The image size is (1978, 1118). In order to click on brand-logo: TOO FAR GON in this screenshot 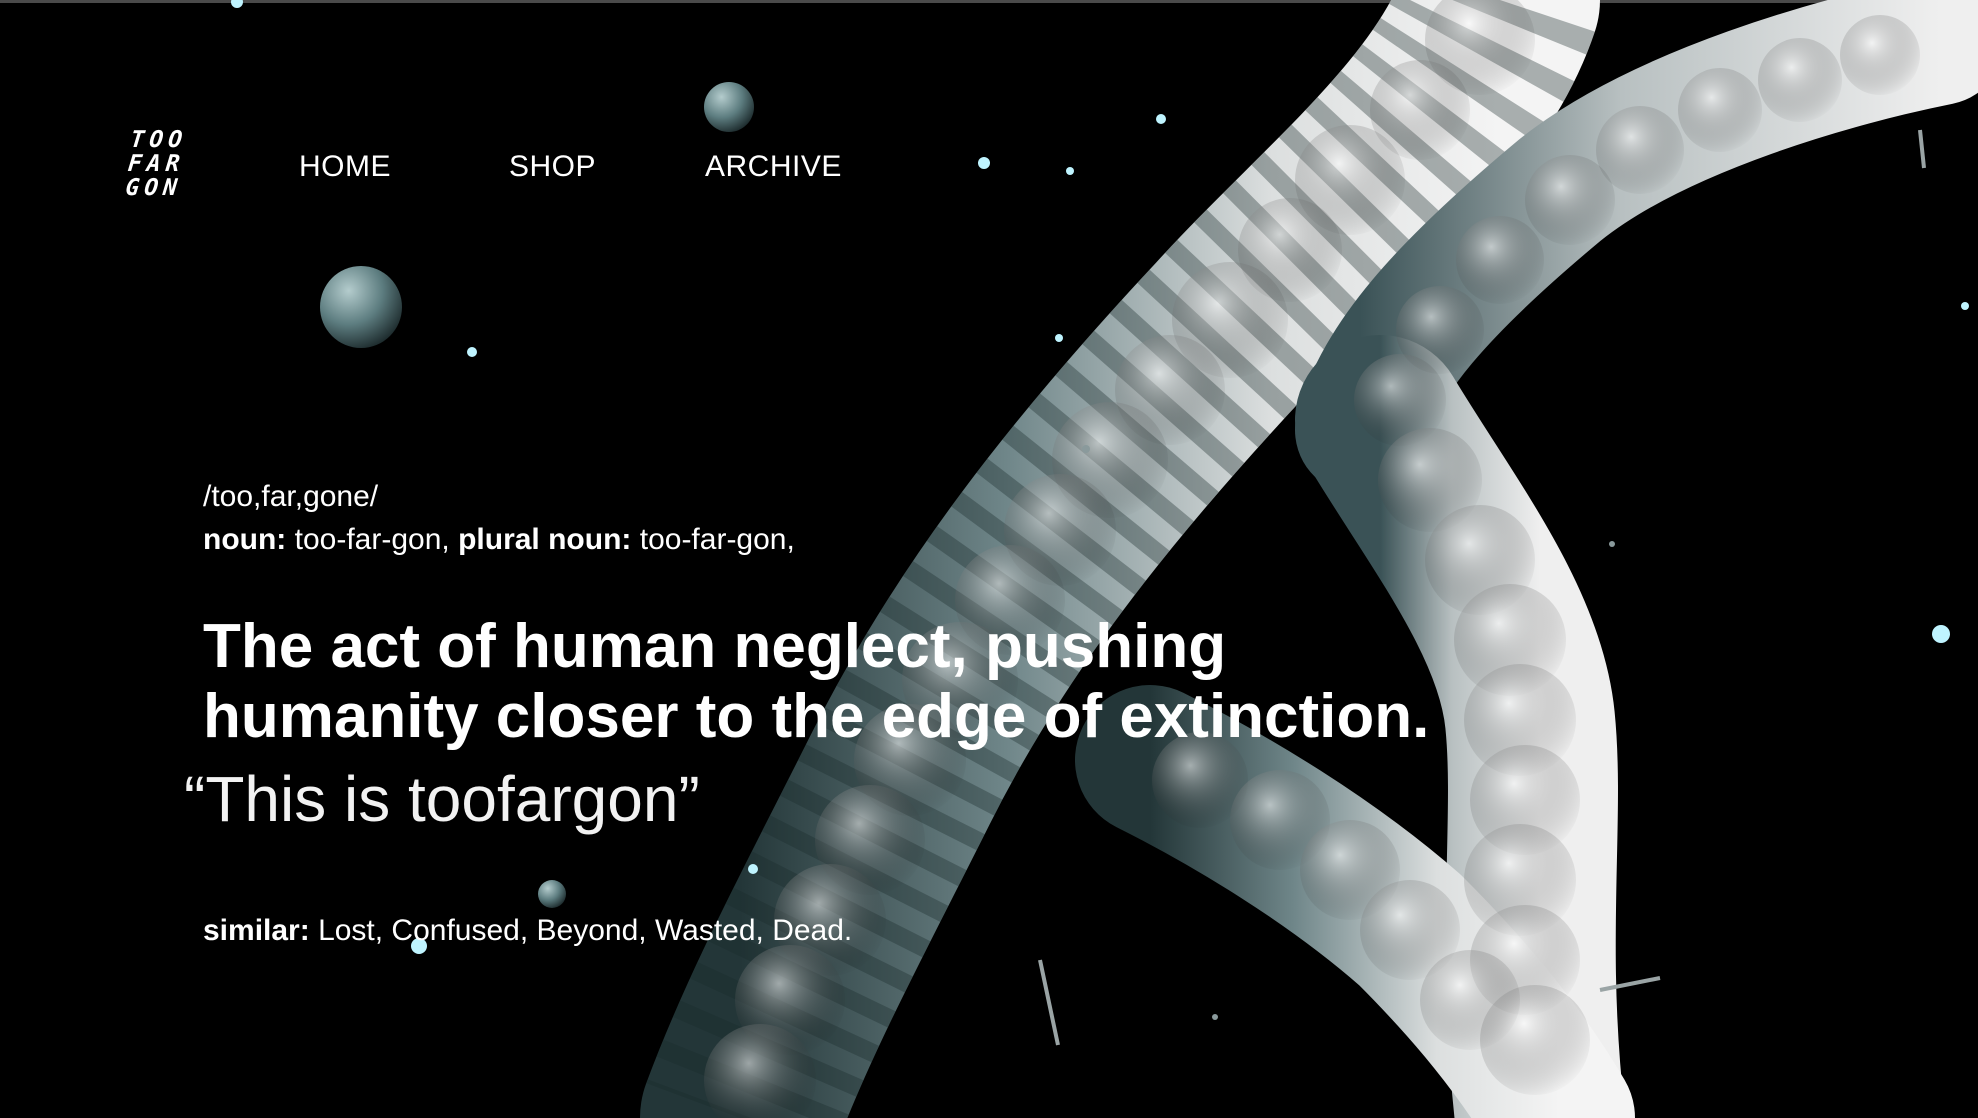, I will do `click(164, 164)`.